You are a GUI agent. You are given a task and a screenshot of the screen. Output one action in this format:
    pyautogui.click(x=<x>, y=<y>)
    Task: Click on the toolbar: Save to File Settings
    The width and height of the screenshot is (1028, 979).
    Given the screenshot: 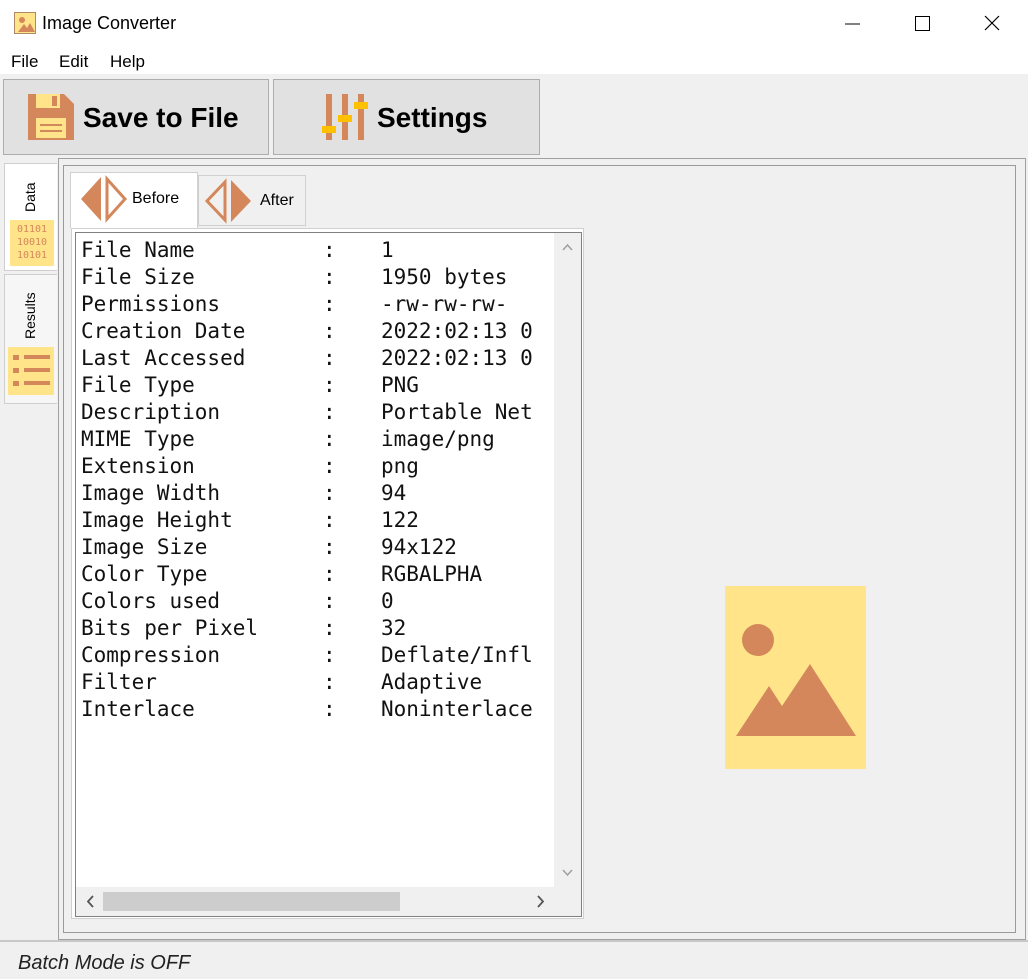 What is the action you would take?
    pyautogui.click(x=514, y=116)
    